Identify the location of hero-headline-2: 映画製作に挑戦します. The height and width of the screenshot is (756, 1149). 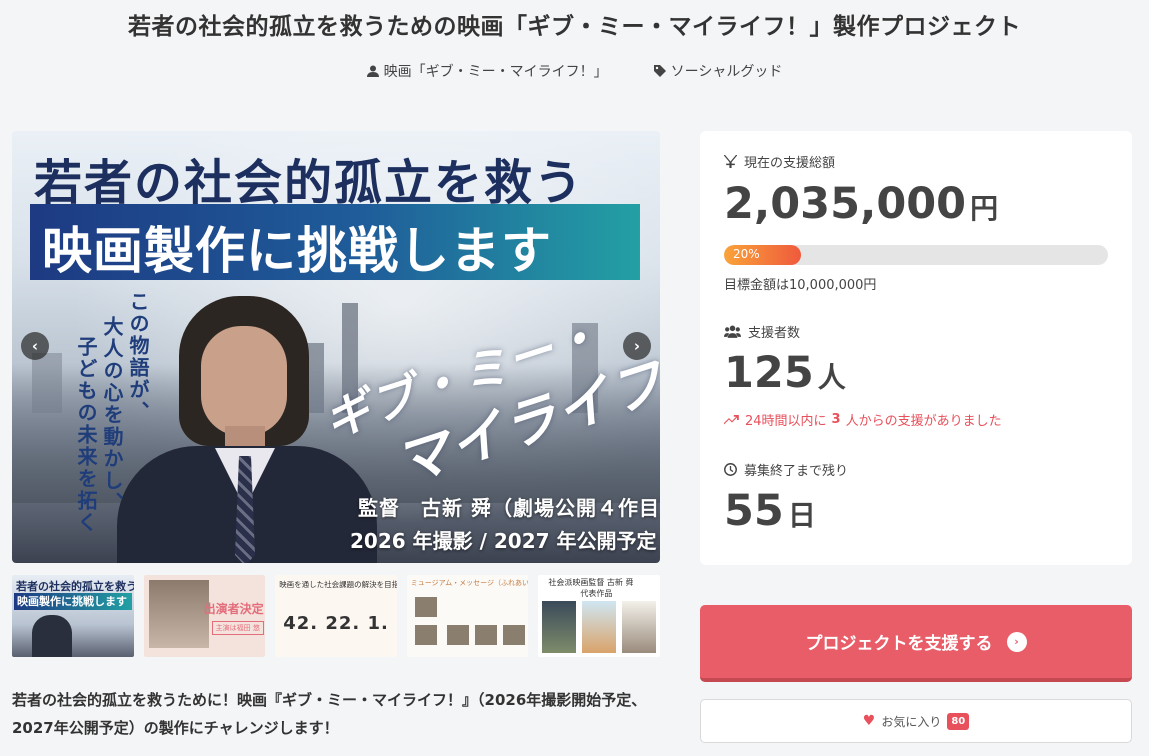
(297, 250).